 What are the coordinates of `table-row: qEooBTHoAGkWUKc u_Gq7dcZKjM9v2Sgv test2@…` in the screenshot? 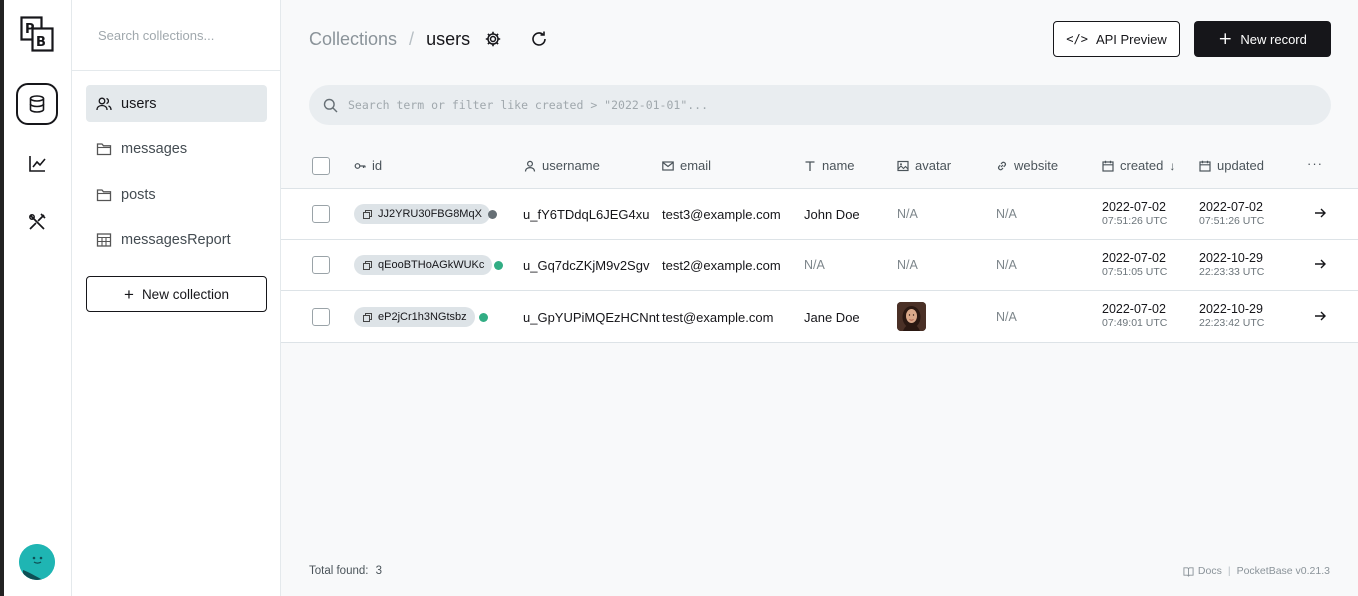 It's located at (819, 265).